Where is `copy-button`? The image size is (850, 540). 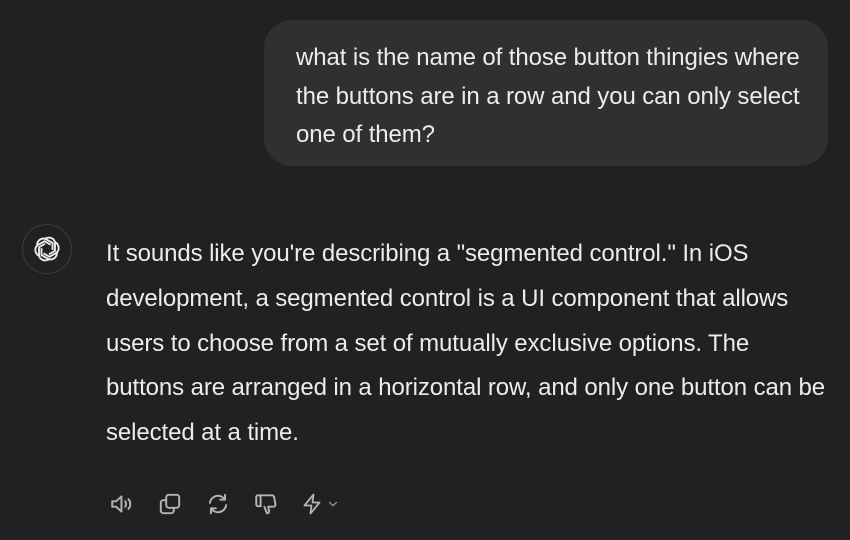 copy-button is located at coordinates (170, 504).